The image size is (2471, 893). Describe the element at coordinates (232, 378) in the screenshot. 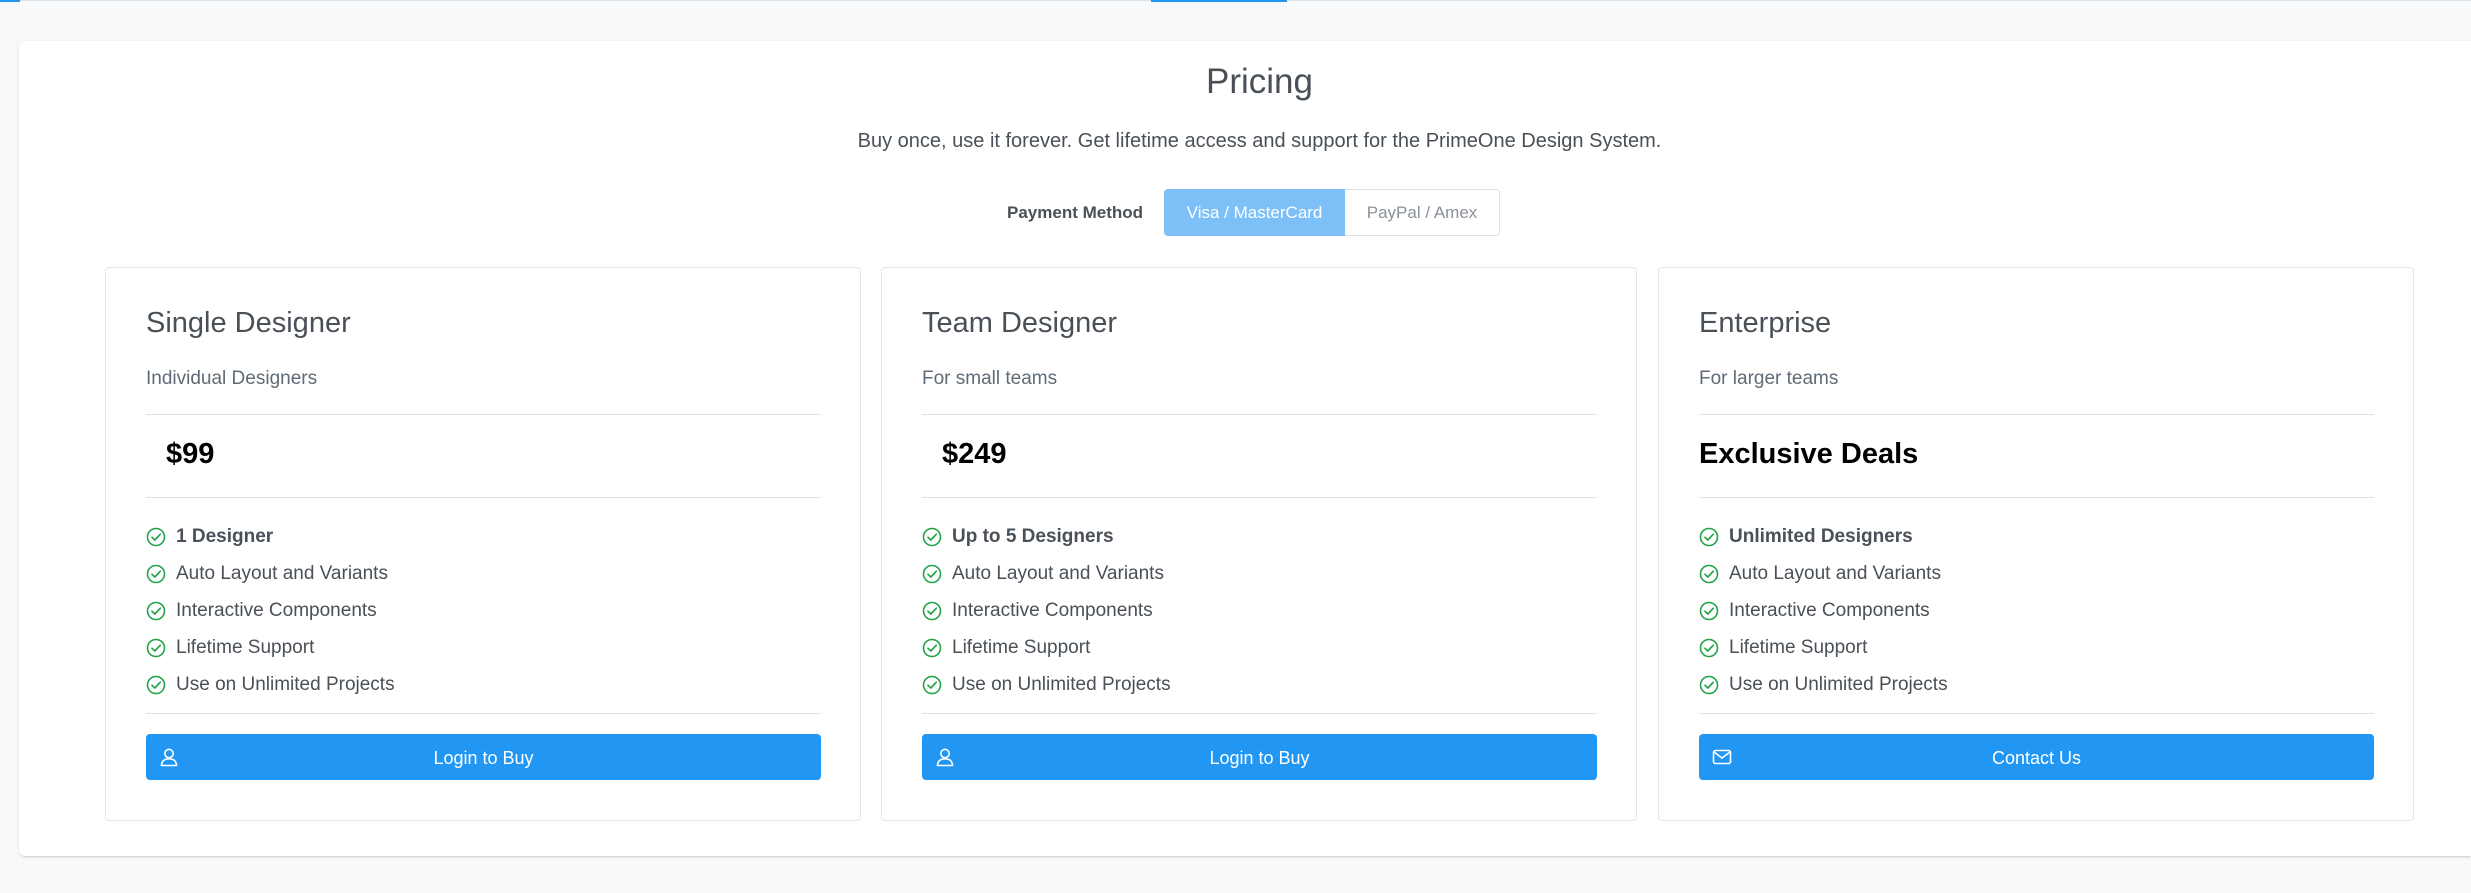

I see `plan-description: Individual Designers` at that location.